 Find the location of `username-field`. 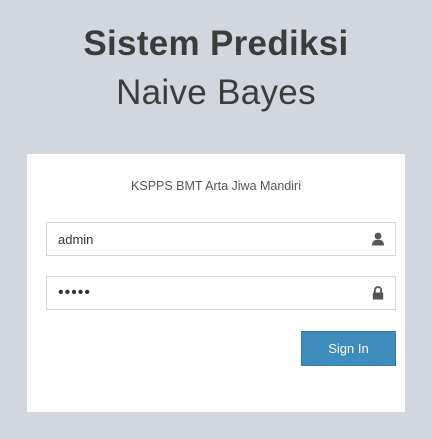

username-field is located at coordinates (221, 239).